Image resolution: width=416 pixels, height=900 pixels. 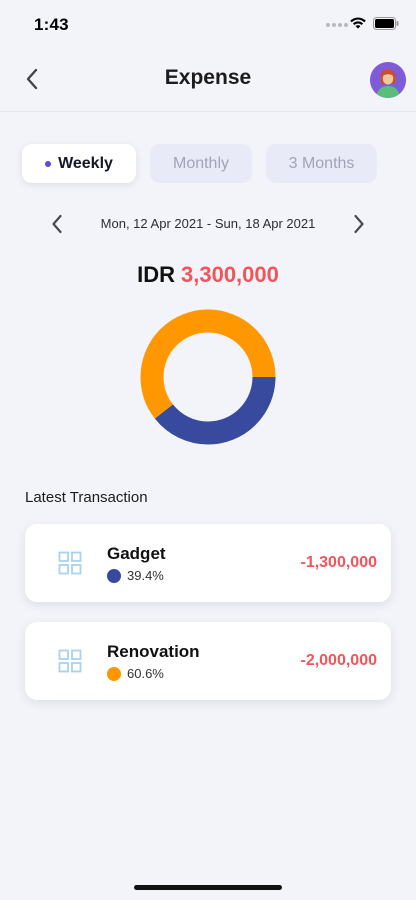 I want to click on status-bar: 1:43, so click(x=208, y=23).